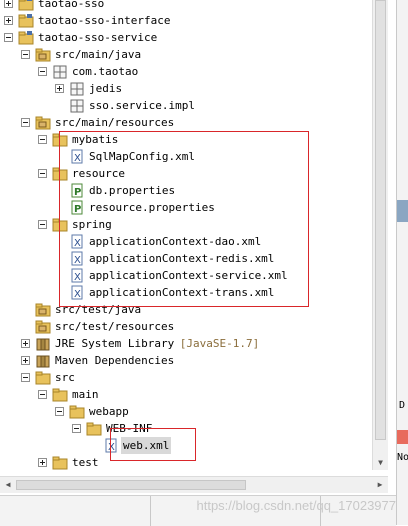 The width and height of the screenshot is (408, 526). What do you see at coordinates (85, 394) in the screenshot?
I see `tree-item-label: main` at bounding box center [85, 394].